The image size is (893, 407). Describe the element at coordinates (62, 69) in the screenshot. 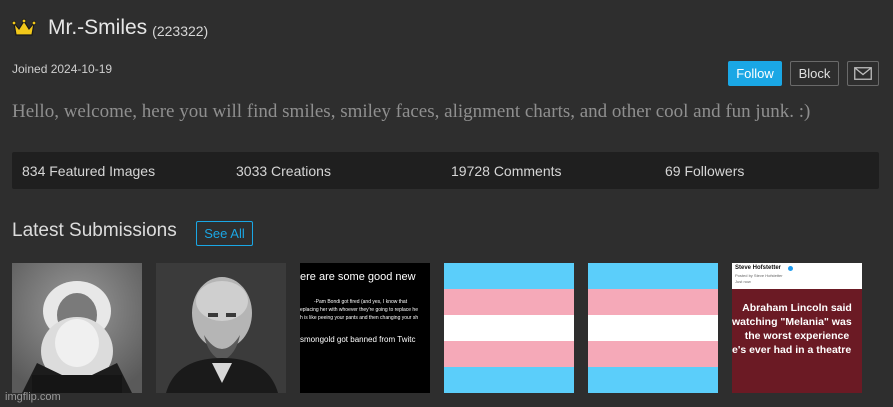

I see `joined-date: Joined 2024-10-19` at that location.